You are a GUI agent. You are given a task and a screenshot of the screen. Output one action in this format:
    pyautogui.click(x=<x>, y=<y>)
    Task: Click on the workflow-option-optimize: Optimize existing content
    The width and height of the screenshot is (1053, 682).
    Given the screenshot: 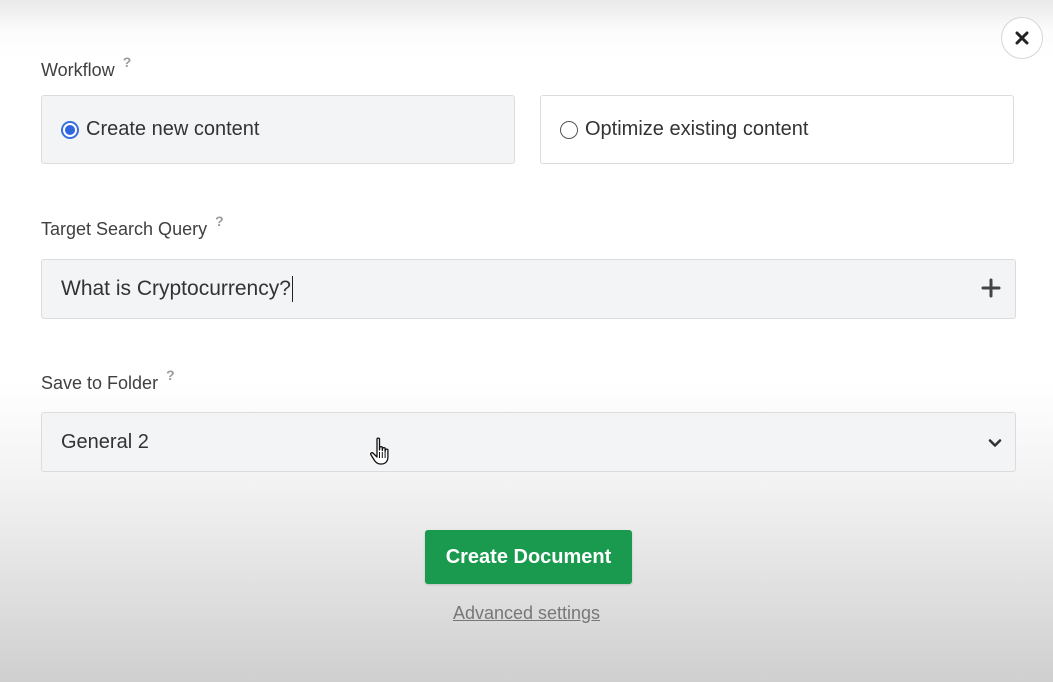 What is the action you would take?
    pyautogui.click(x=777, y=129)
    